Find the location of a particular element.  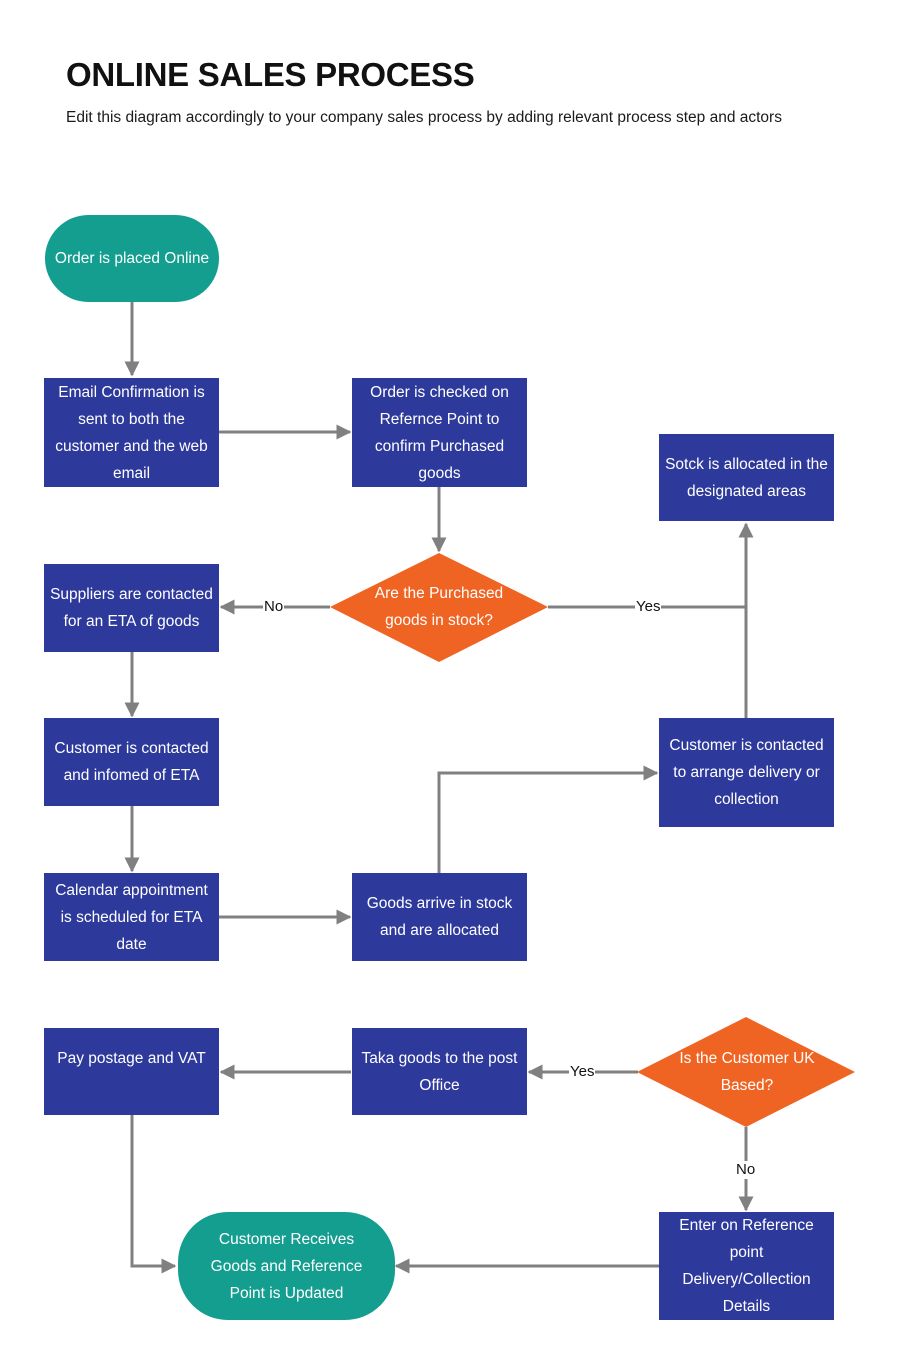

process-customer-informed-text: Customer is contacted and infomed of ETA is located at coordinates (131, 762).